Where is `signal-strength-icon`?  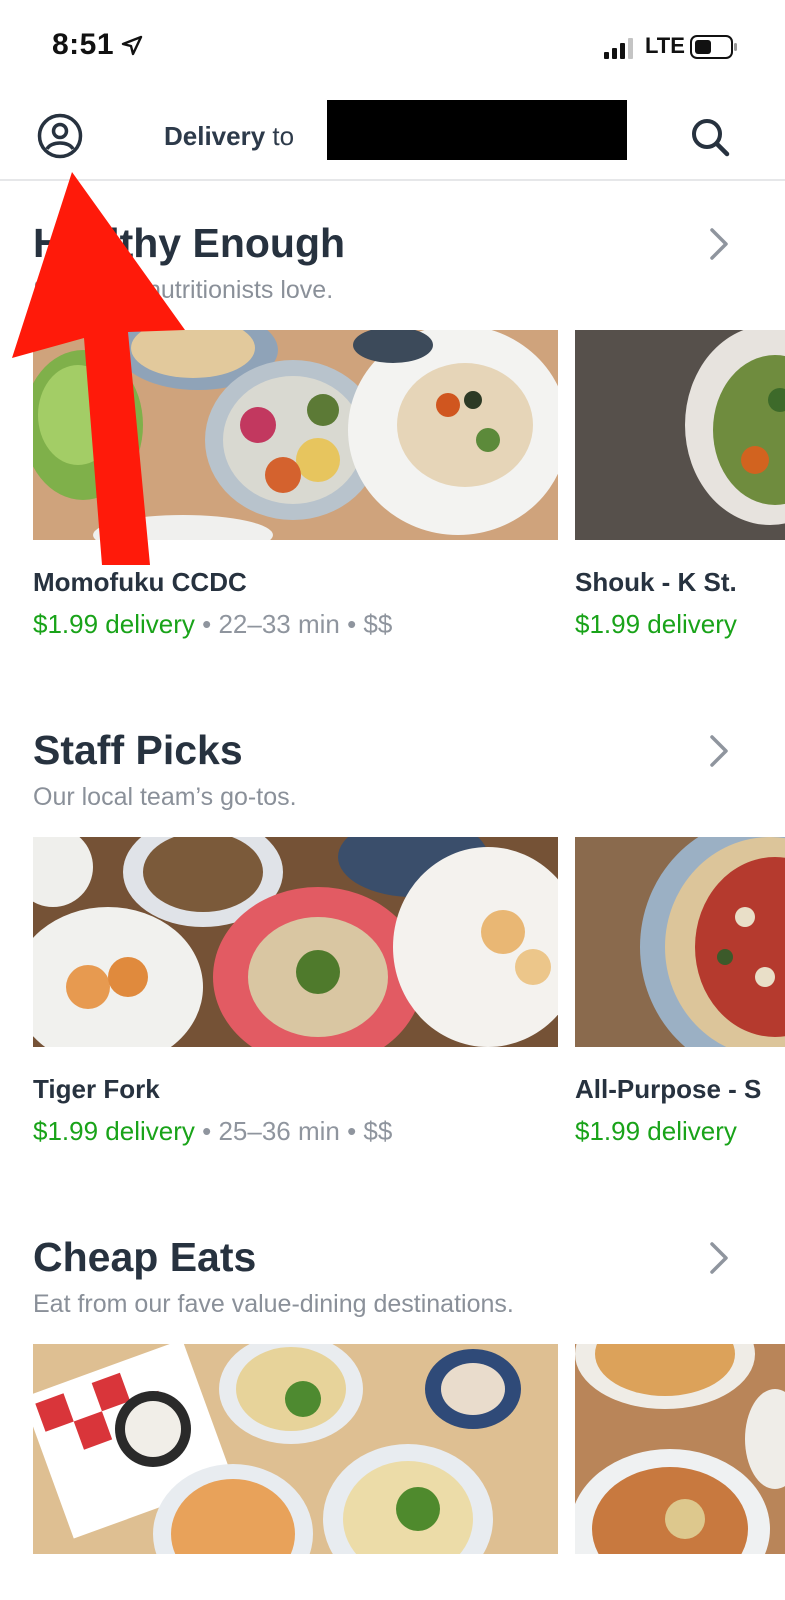 signal-strength-icon is located at coordinates (618, 48).